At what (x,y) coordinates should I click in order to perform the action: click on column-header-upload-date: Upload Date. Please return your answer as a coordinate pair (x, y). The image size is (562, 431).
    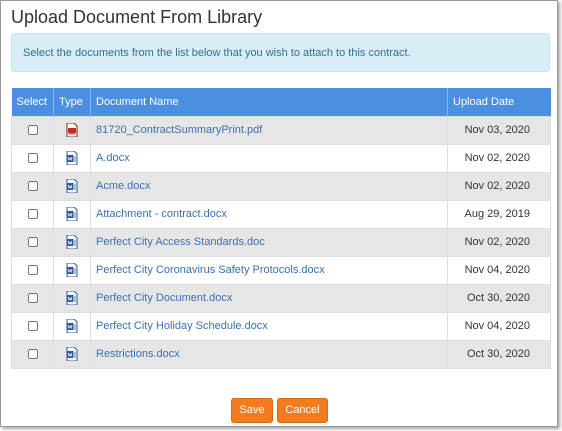
    Looking at the image, I should click on (499, 102).